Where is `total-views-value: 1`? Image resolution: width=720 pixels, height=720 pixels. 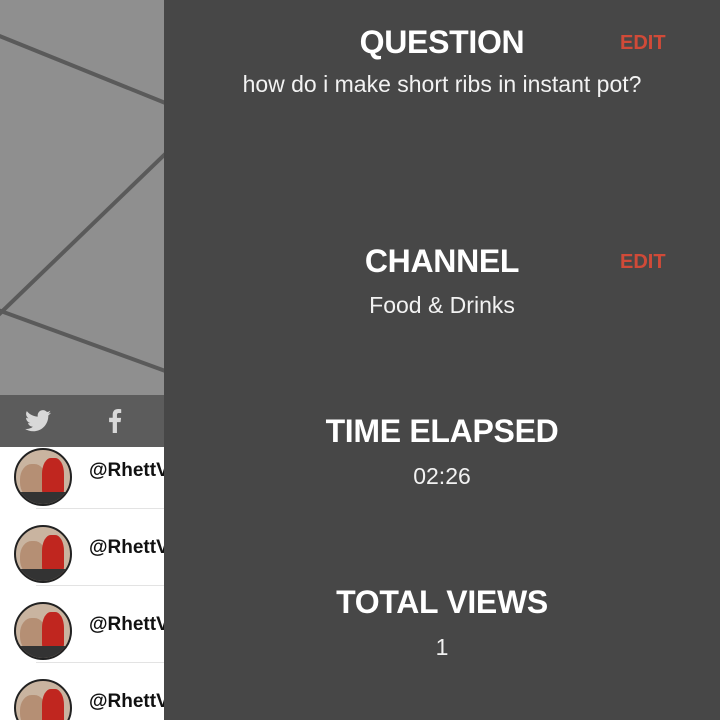 total-views-value: 1 is located at coordinates (442, 647).